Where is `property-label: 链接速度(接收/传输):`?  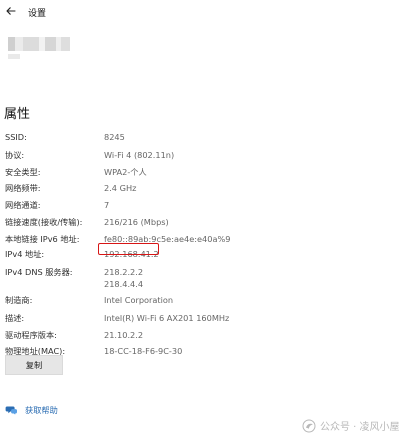 property-label: 链接速度(接收/传输): is located at coordinates (44, 222).